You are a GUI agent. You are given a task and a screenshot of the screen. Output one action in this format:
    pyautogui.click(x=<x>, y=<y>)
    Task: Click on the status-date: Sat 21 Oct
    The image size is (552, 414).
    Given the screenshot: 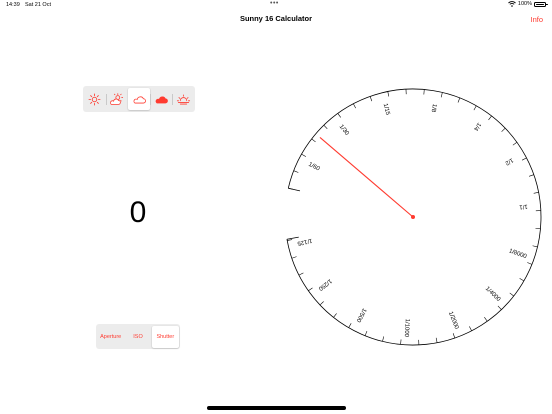 What is the action you would take?
    pyautogui.click(x=38, y=5)
    